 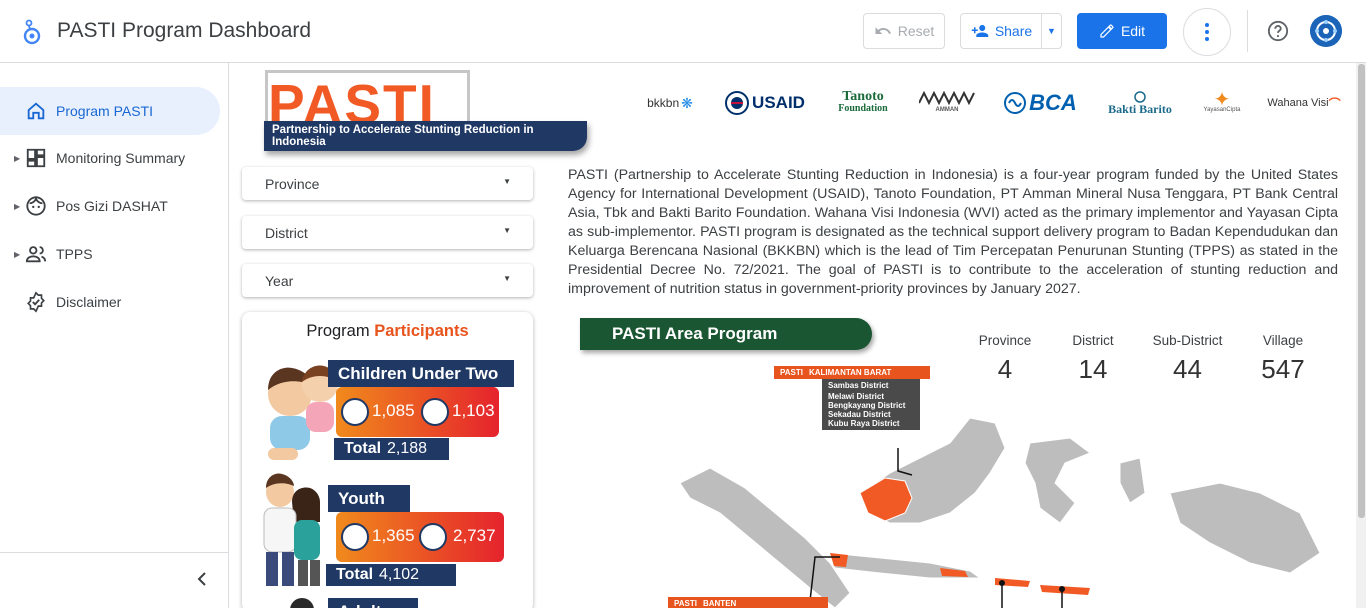 What do you see at coordinates (883, 30) in the screenshot?
I see `undo-icon` at bounding box center [883, 30].